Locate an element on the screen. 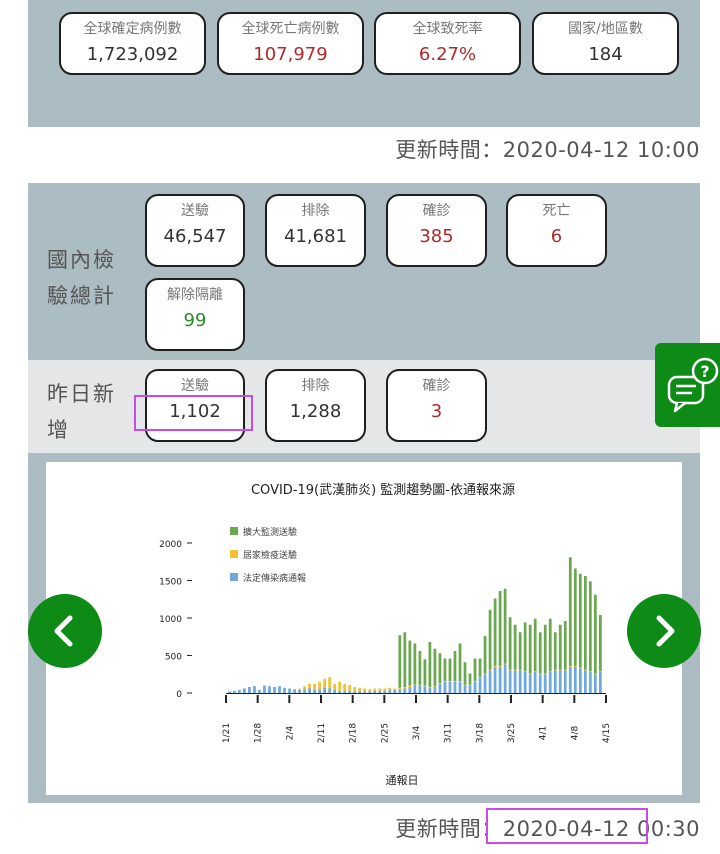 The width and height of the screenshot is (720, 854). card-value: 1,288 is located at coordinates (315, 411).